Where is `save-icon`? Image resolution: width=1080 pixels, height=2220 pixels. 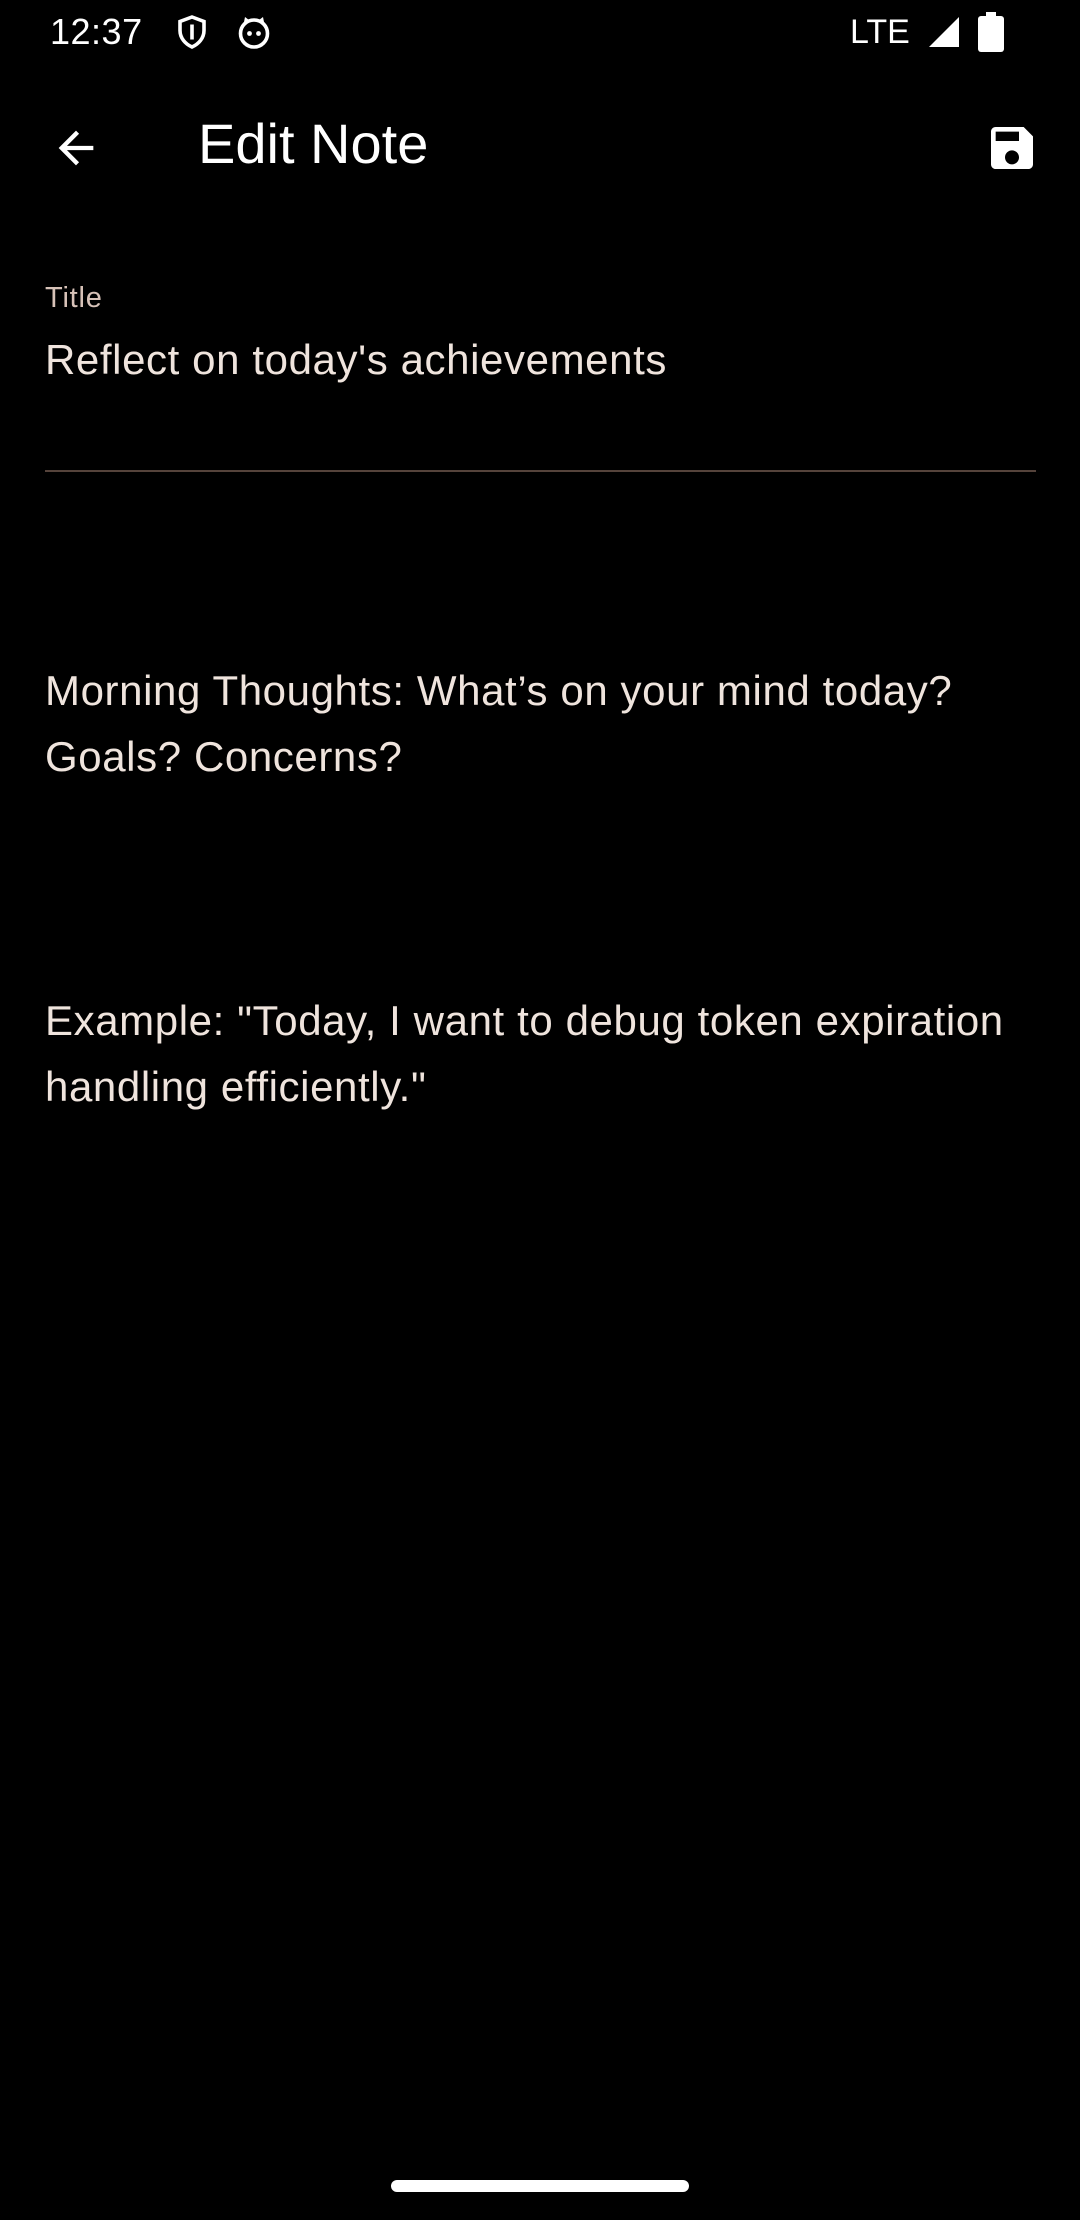 save-icon is located at coordinates (1012, 148).